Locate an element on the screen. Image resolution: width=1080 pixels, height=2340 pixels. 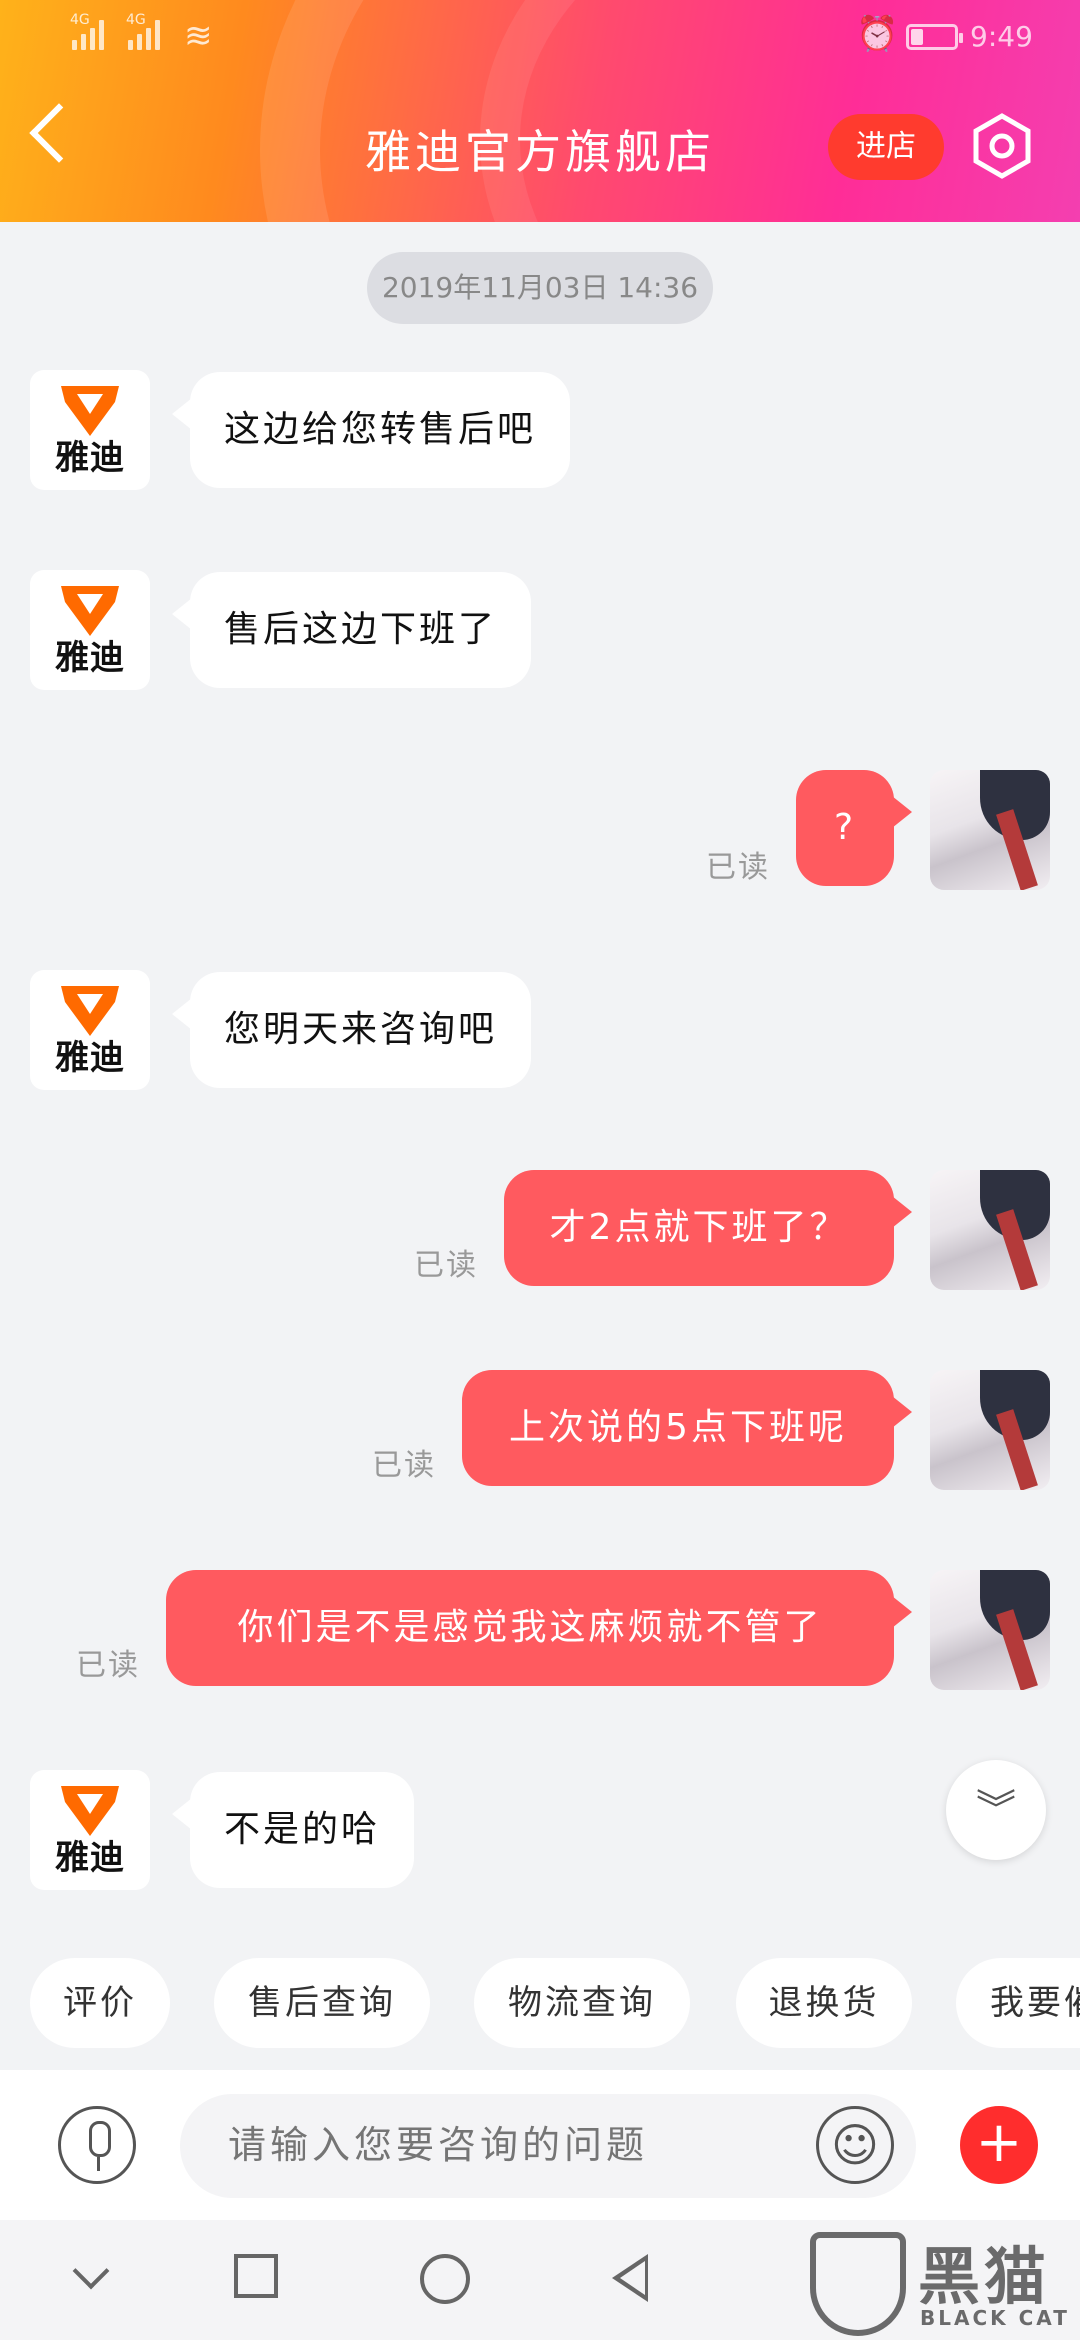
message-bubble: 这边给您转售后吧 is located at coordinates (371, 430).